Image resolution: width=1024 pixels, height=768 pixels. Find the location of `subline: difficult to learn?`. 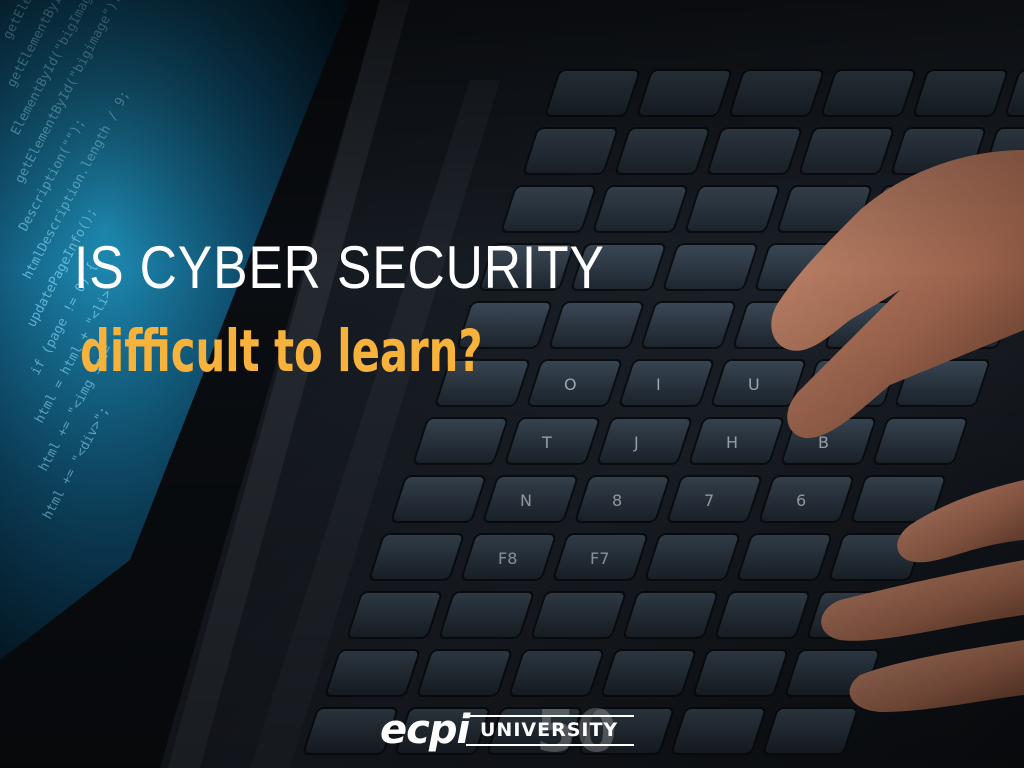

subline: difficult to learn? is located at coordinates (281, 351).